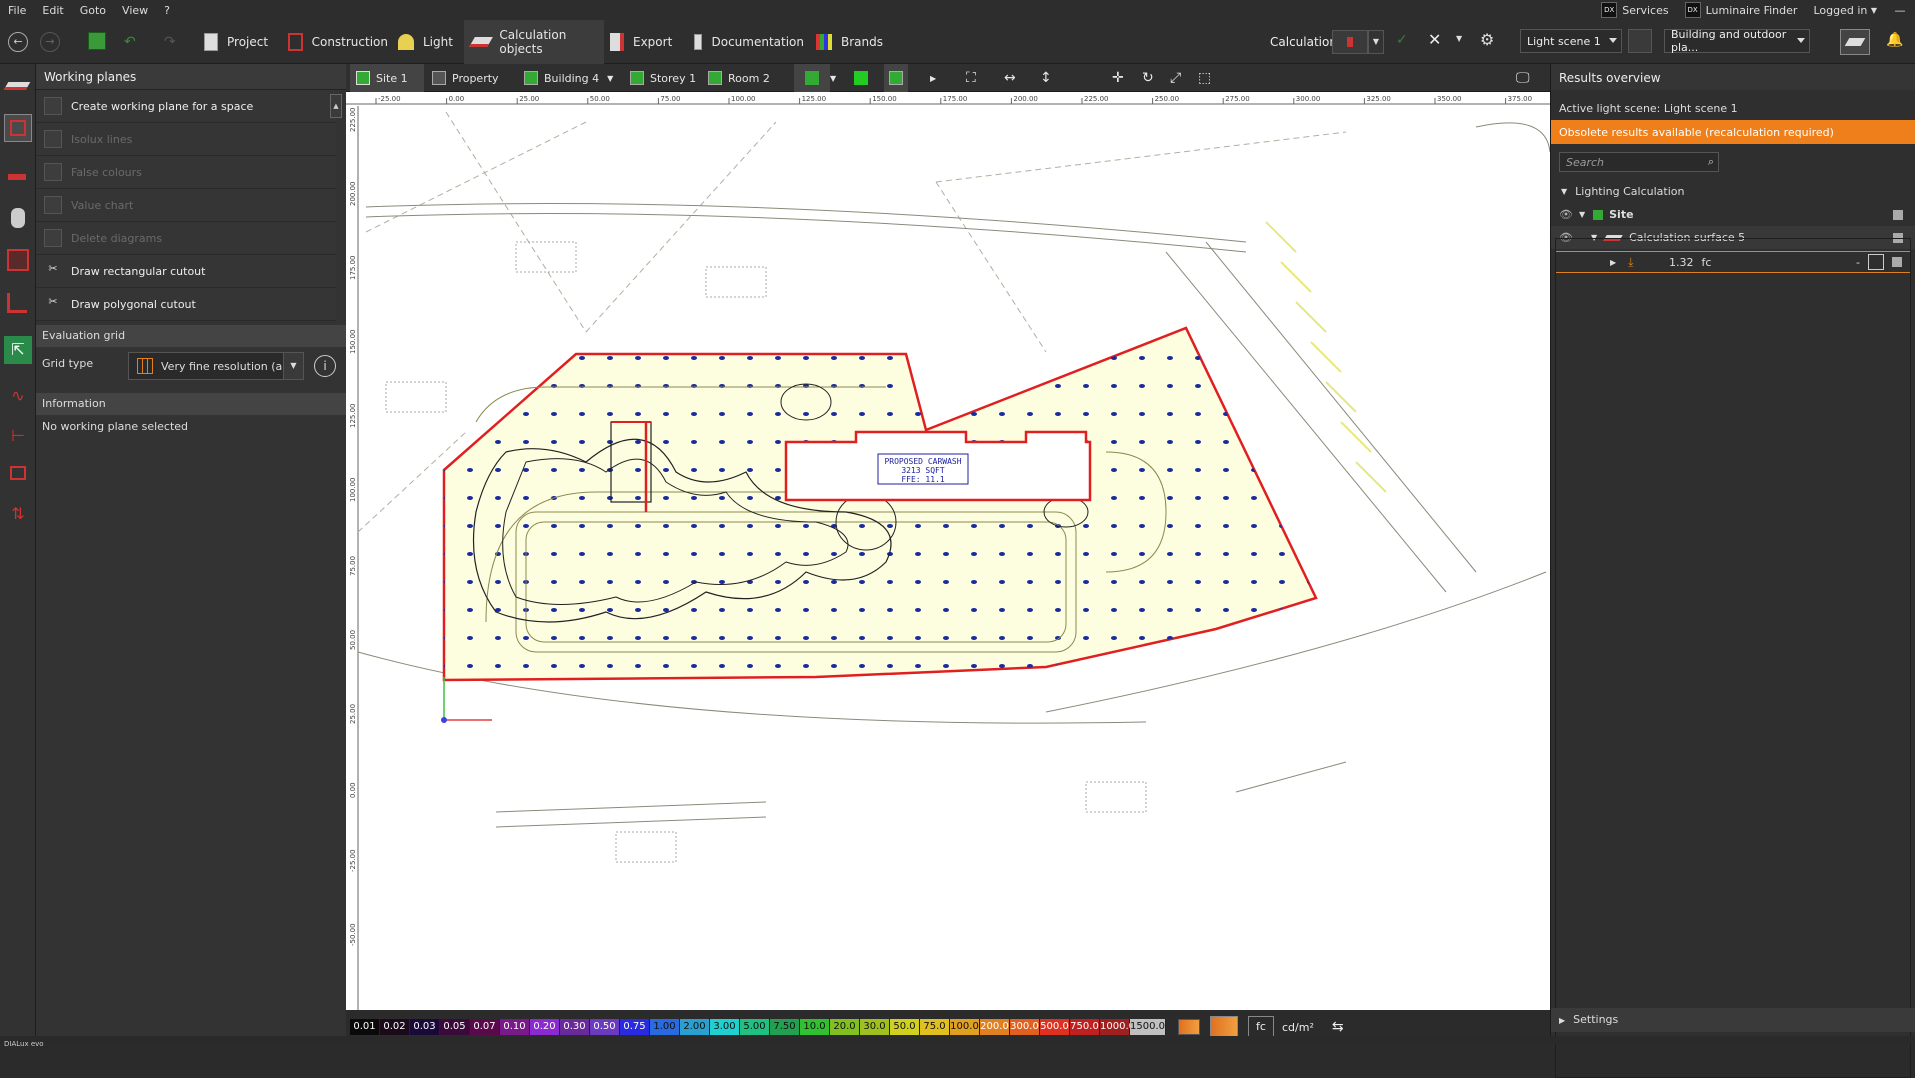 The image size is (1915, 1078). What do you see at coordinates (52, 10) in the screenshot?
I see `menu-edit: Edit` at bounding box center [52, 10].